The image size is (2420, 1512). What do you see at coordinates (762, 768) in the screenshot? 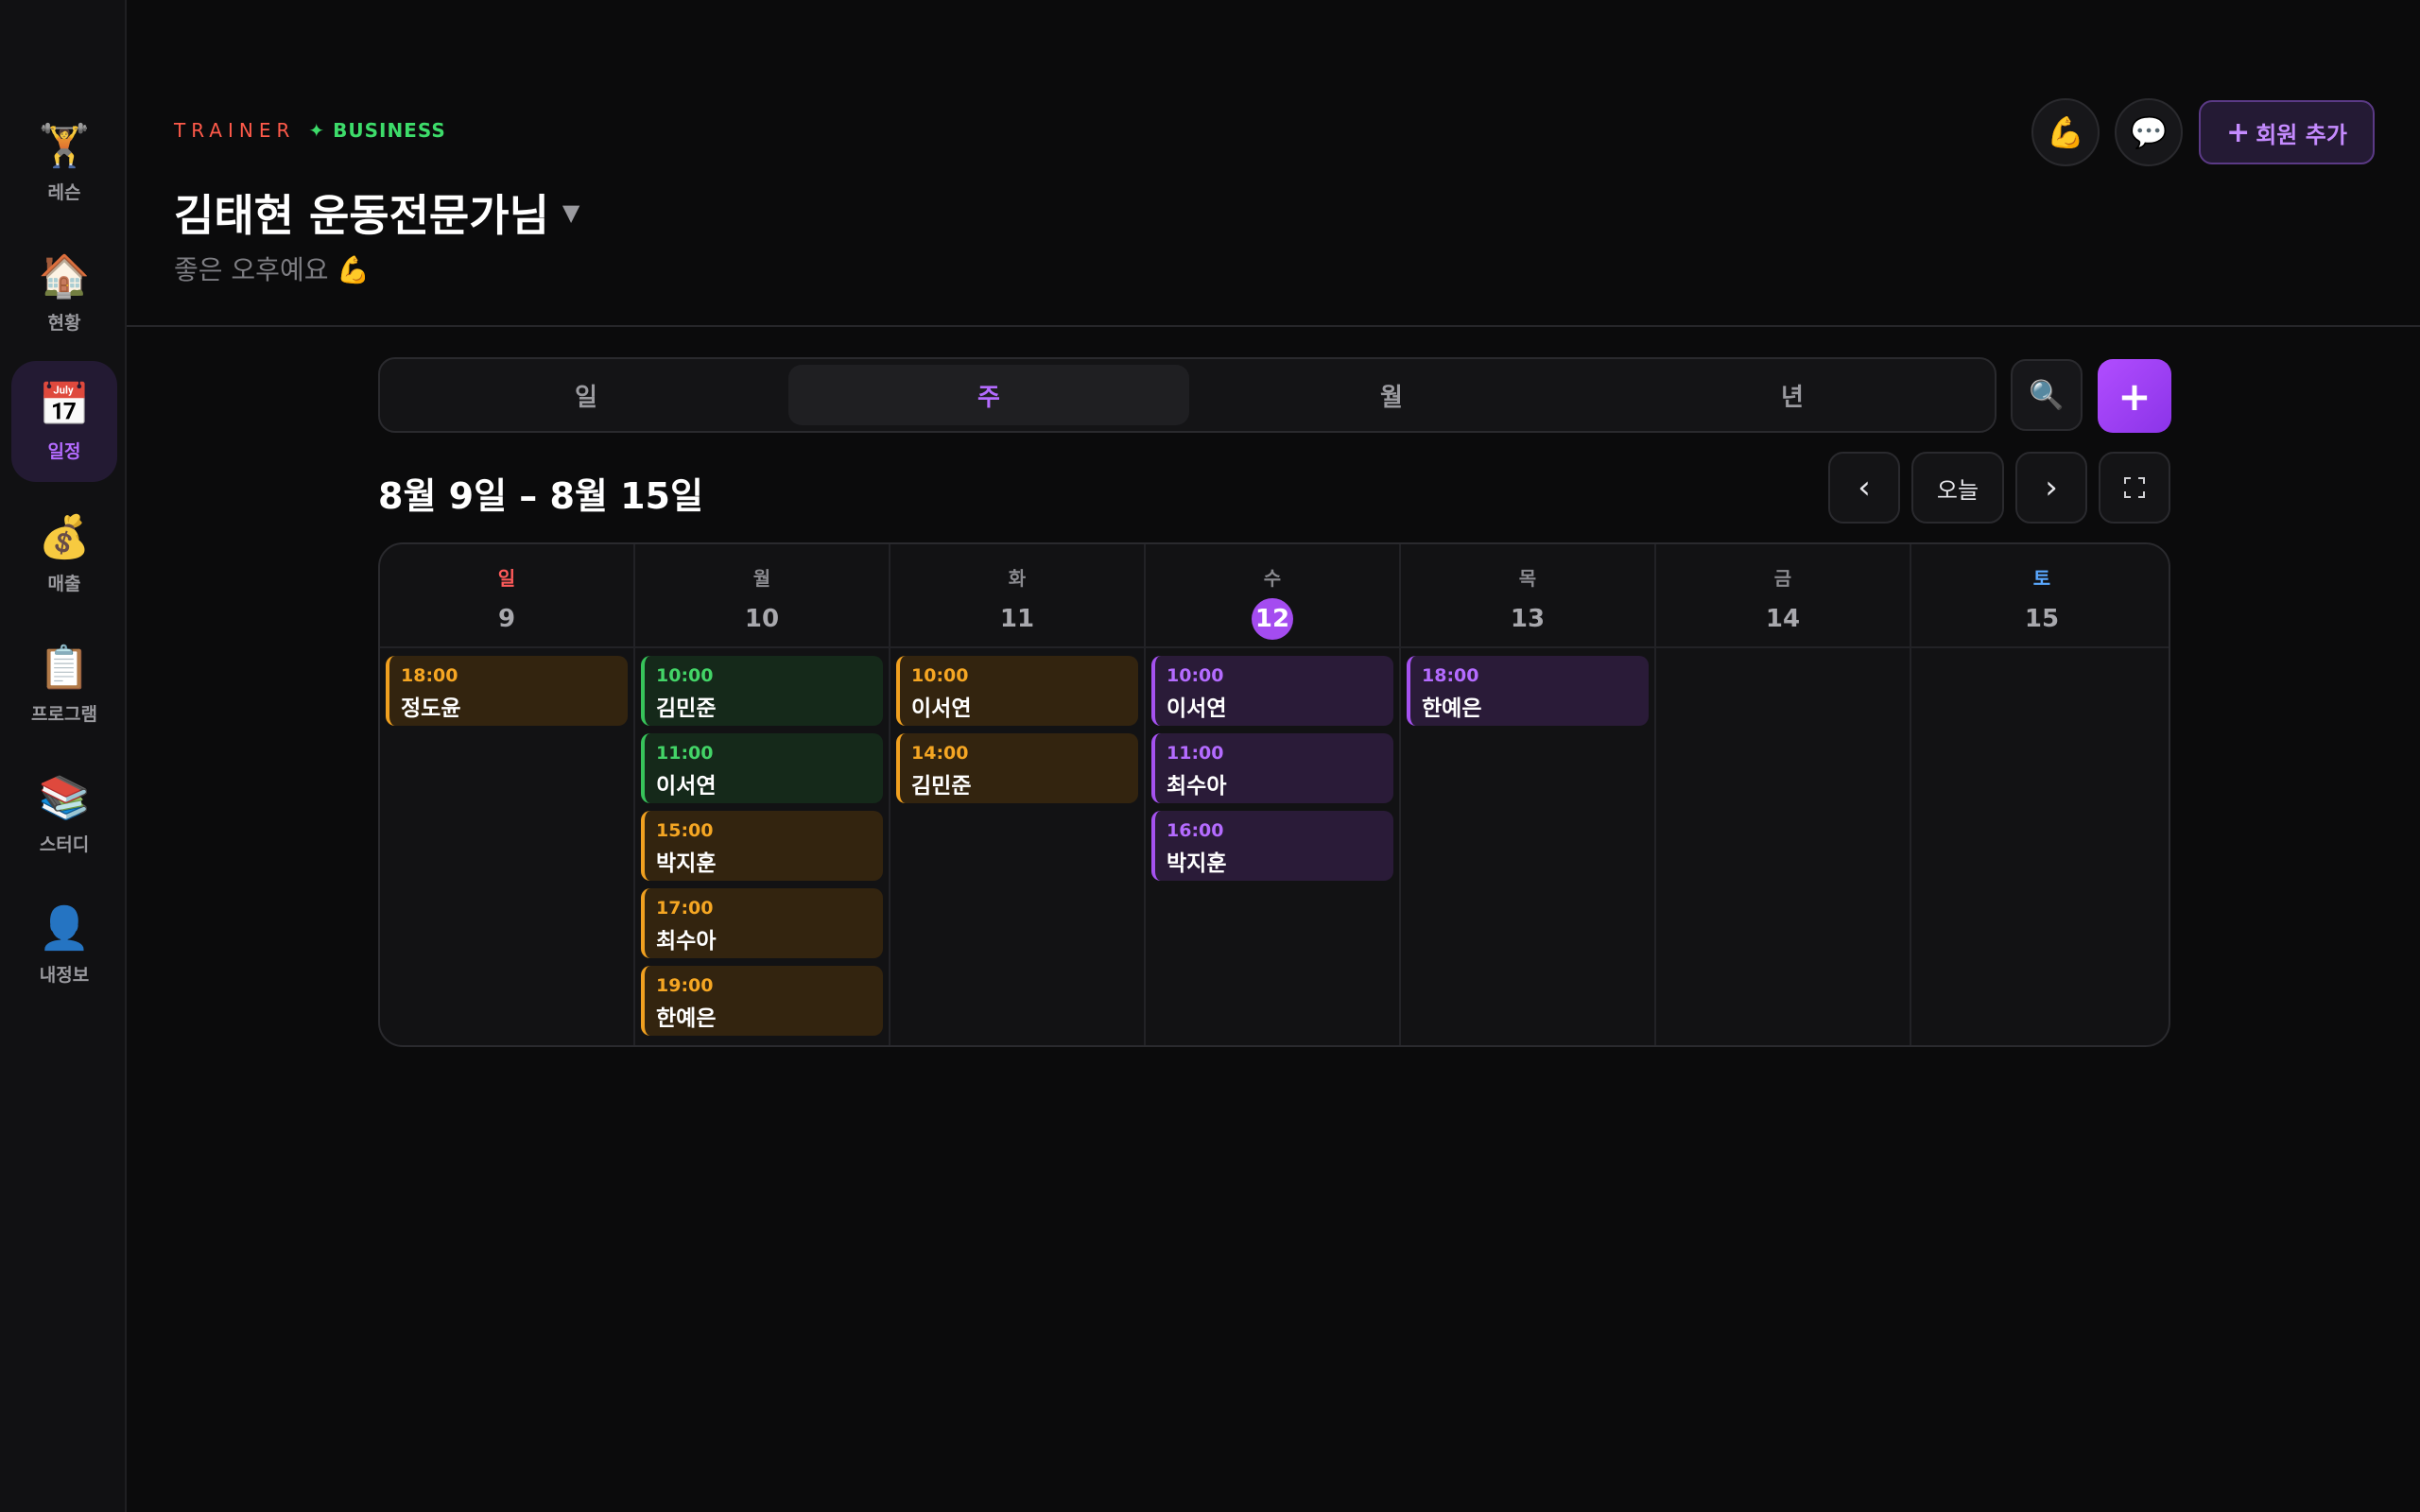
I see `event-card: 11:00 이서연` at bounding box center [762, 768].